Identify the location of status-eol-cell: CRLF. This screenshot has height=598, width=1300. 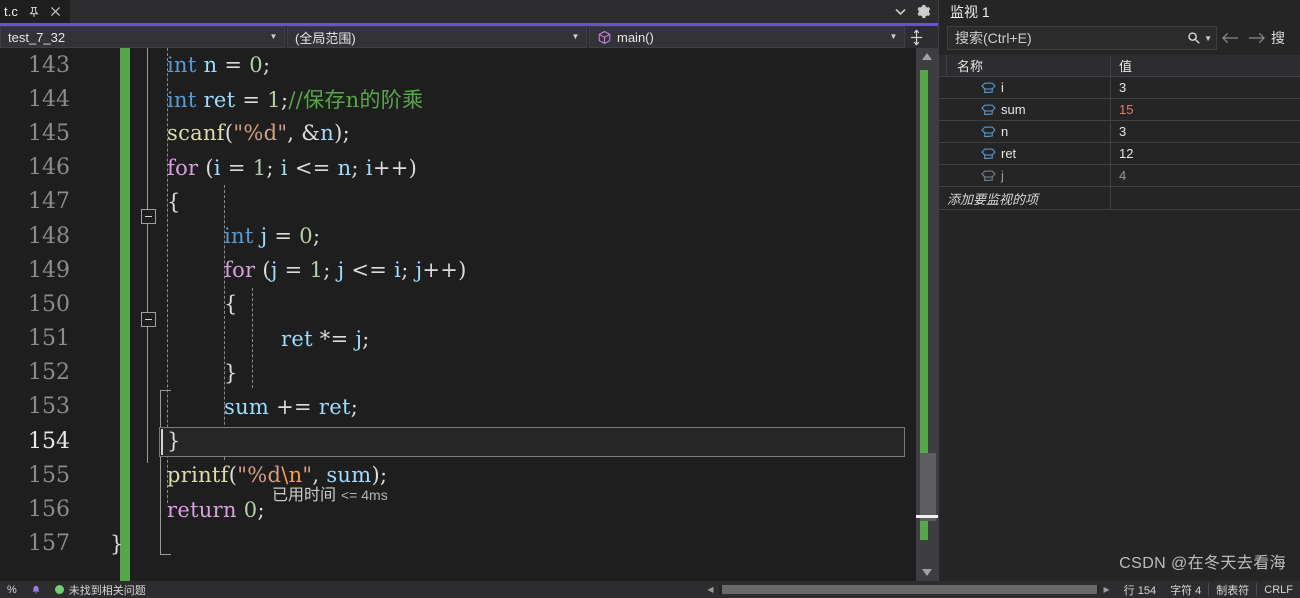
(1278, 589).